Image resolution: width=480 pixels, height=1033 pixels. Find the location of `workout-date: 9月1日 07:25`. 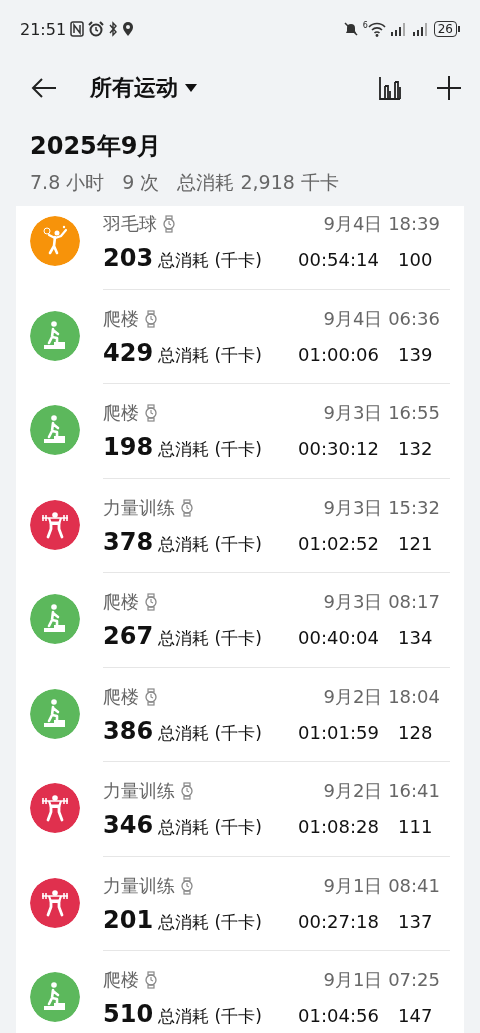

workout-date: 9月1日 07:25 is located at coordinates (382, 980).